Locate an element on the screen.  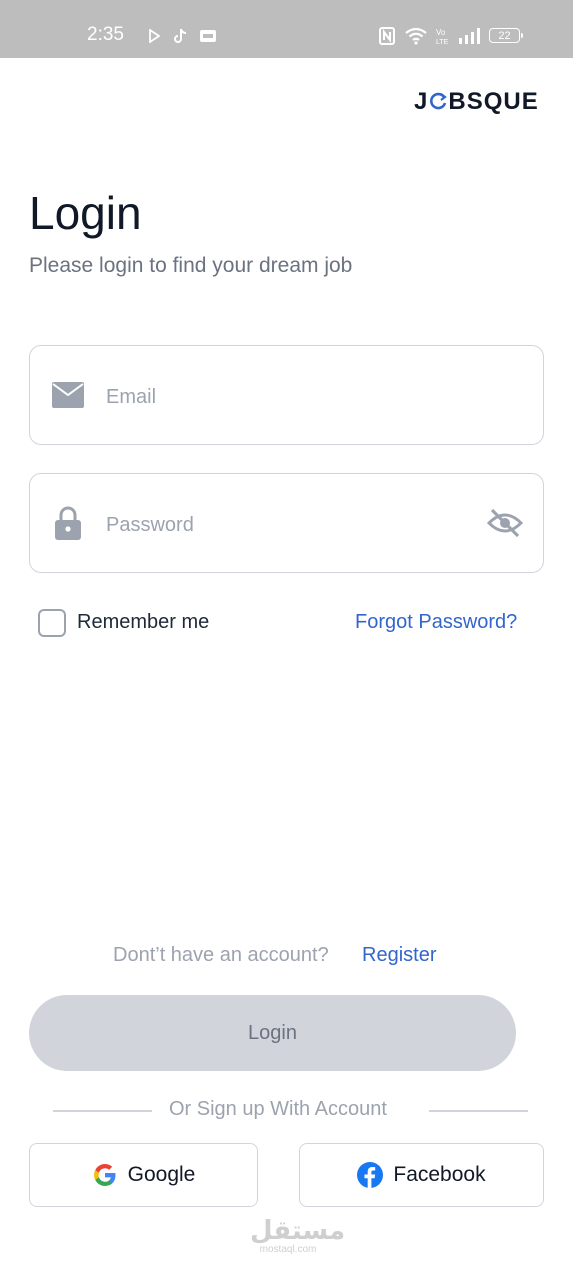
watermark: مستقل mostaql.com is located at coordinates (298, 1236).